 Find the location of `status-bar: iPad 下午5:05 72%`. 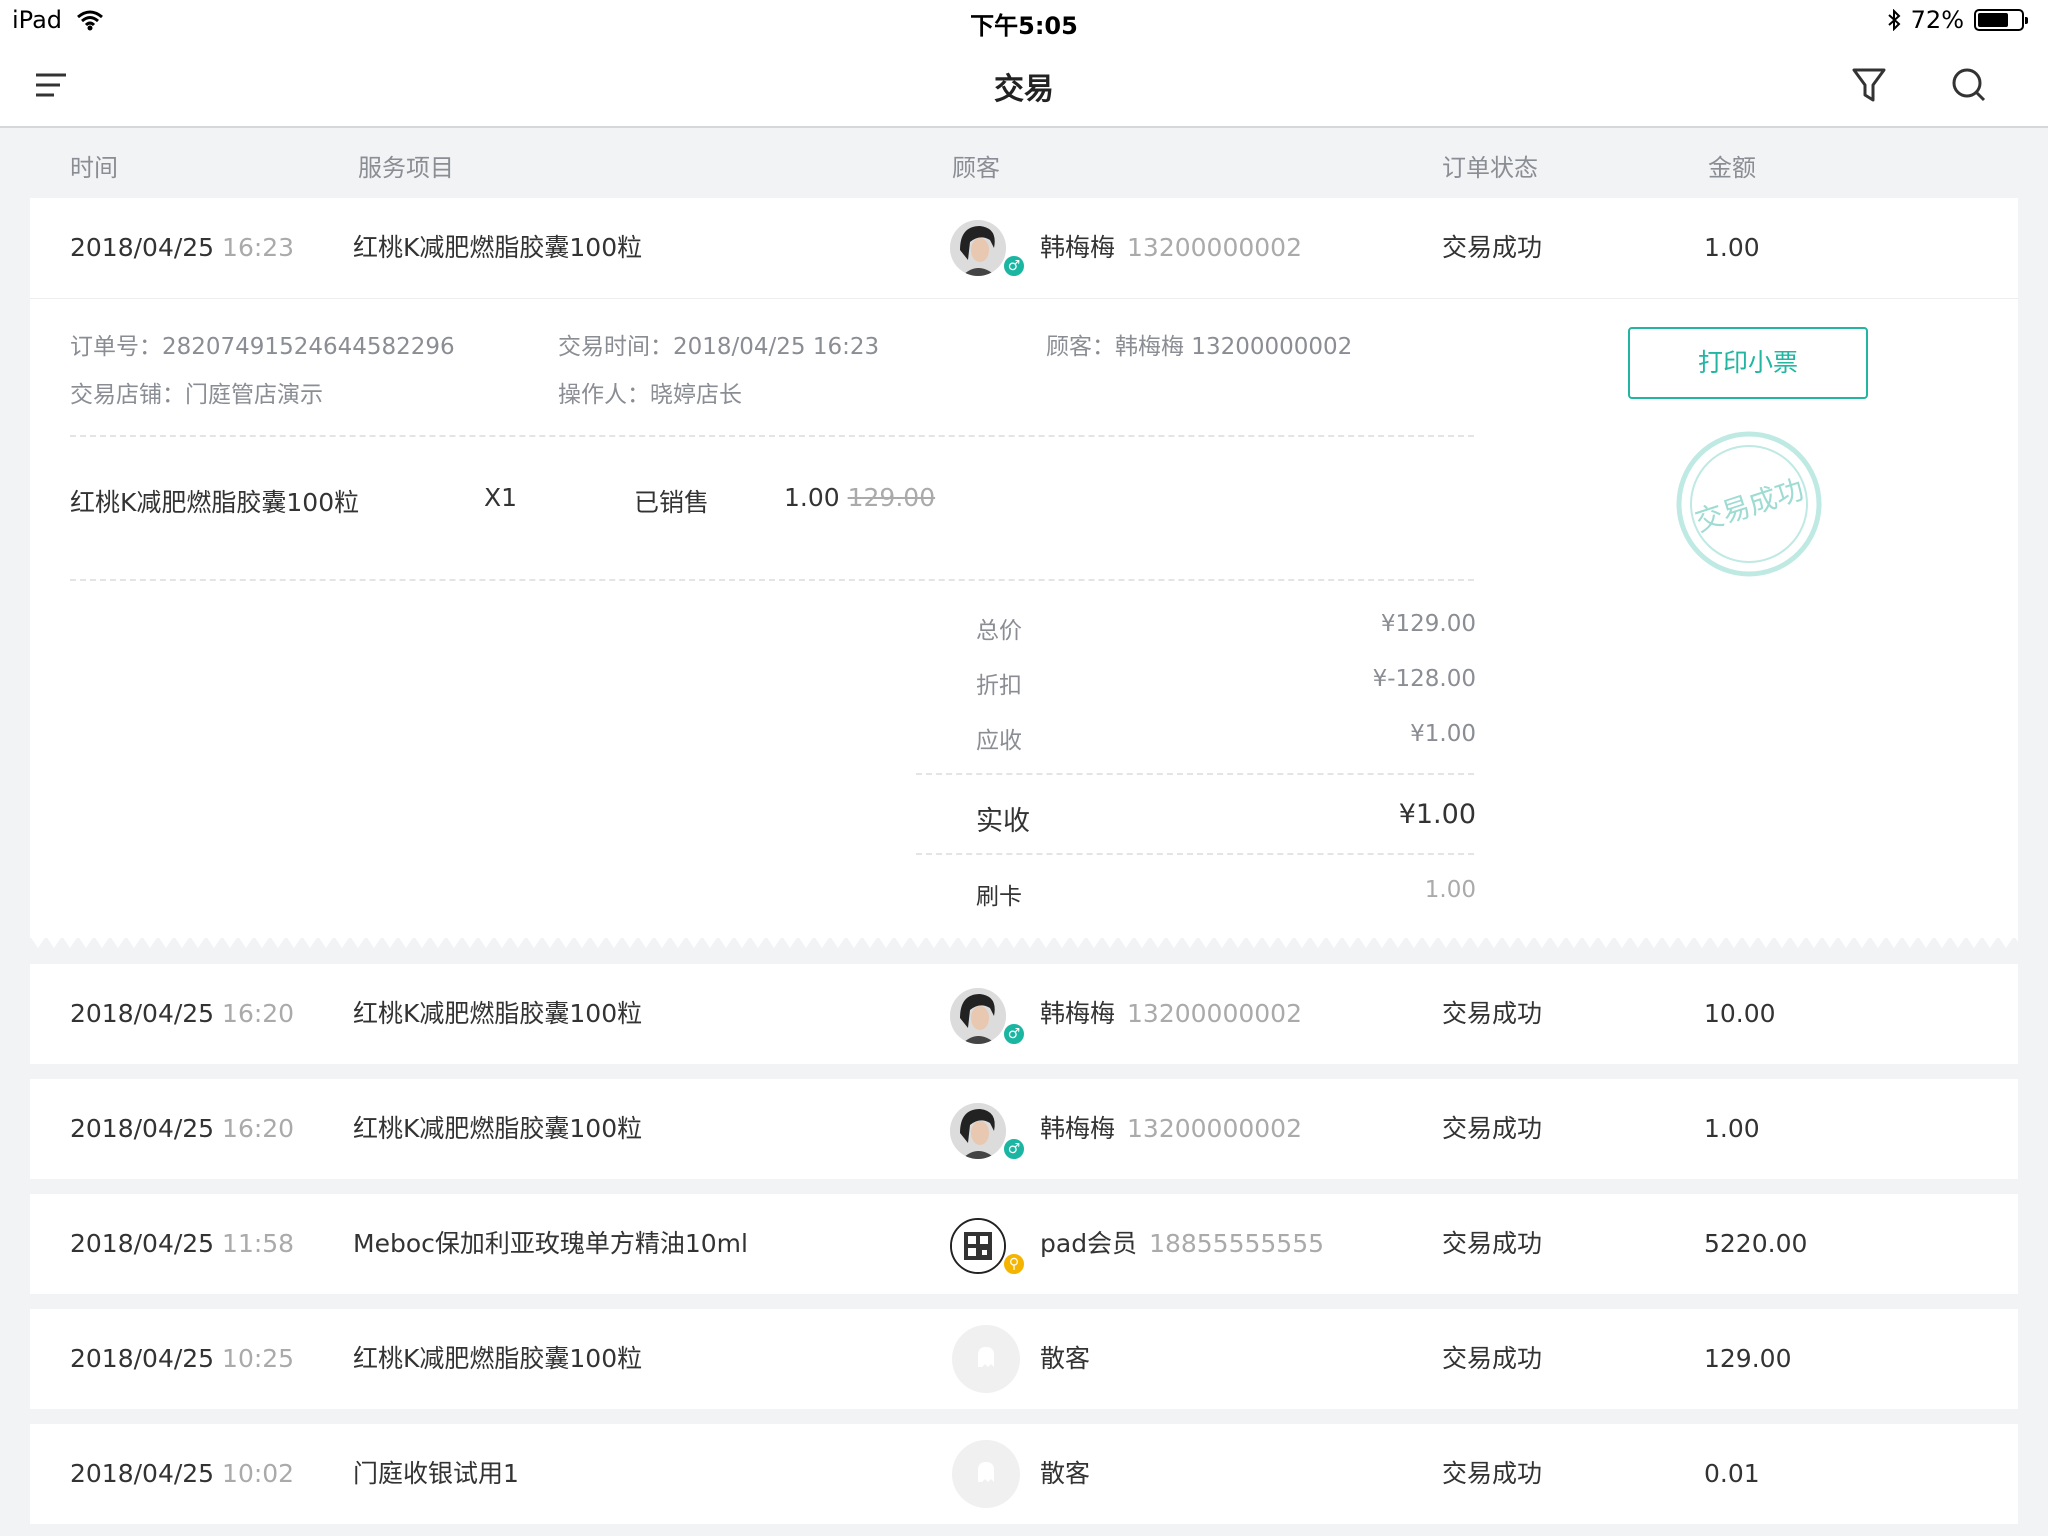

status-bar: iPad 下午5:05 72% is located at coordinates (1024, 21).